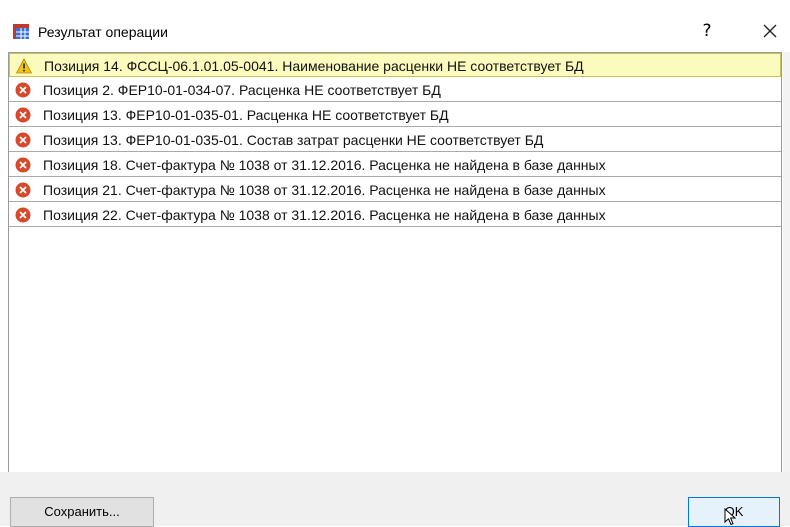 The width and height of the screenshot is (790, 527). I want to click on warning-icon, so click(24, 66).